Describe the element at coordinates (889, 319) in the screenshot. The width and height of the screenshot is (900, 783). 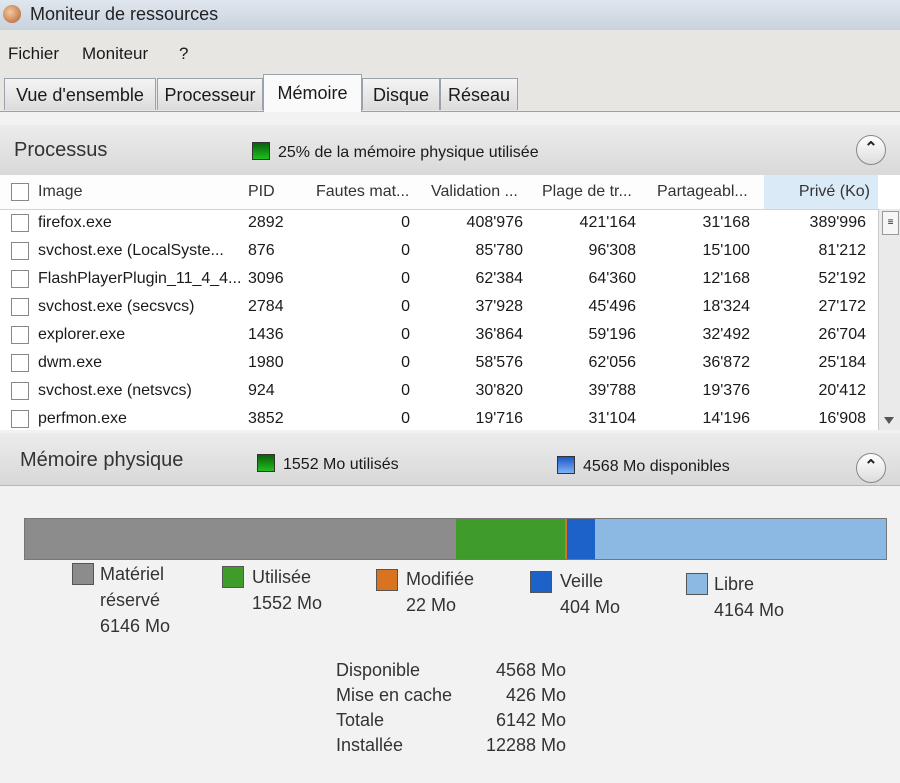
I see `process-scrollbar: ≡` at that location.